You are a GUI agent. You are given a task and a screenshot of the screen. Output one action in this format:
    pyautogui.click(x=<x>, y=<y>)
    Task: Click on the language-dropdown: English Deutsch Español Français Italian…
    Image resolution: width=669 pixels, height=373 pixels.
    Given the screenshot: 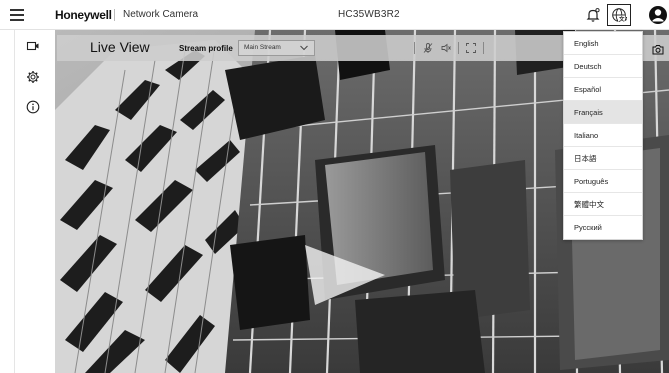 What is the action you would take?
    pyautogui.click(x=603, y=135)
    